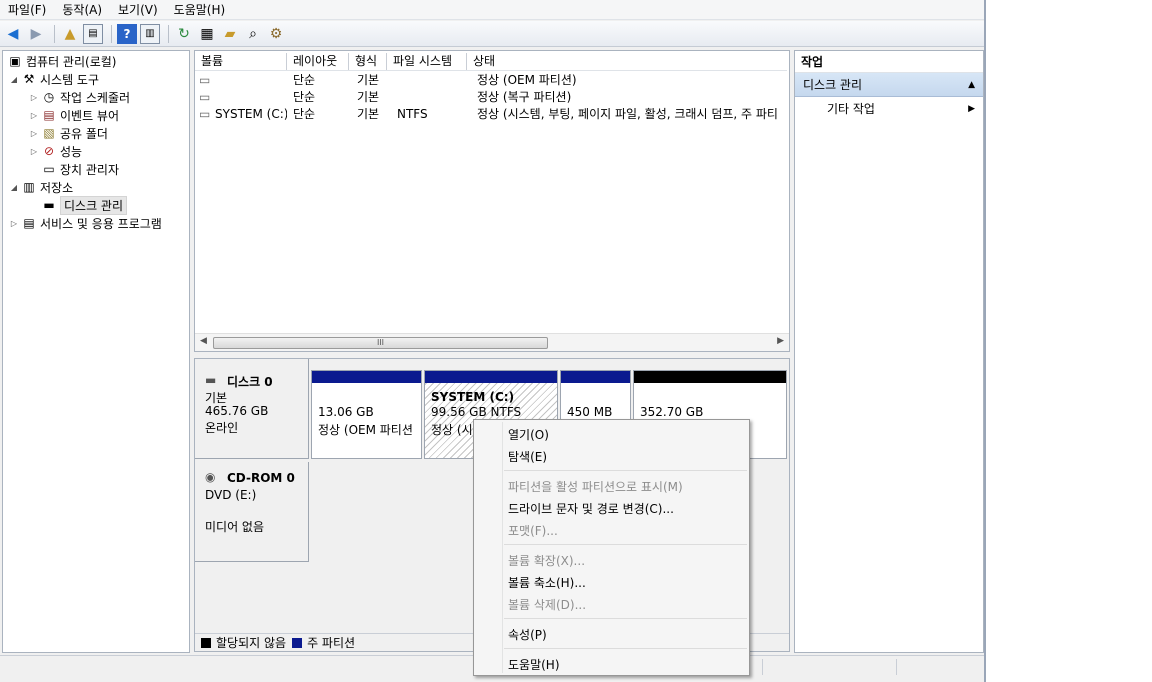 The width and height of the screenshot is (1152, 682). What do you see at coordinates (71, 151) in the screenshot?
I see `tree-item-label: 성능` at bounding box center [71, 151].